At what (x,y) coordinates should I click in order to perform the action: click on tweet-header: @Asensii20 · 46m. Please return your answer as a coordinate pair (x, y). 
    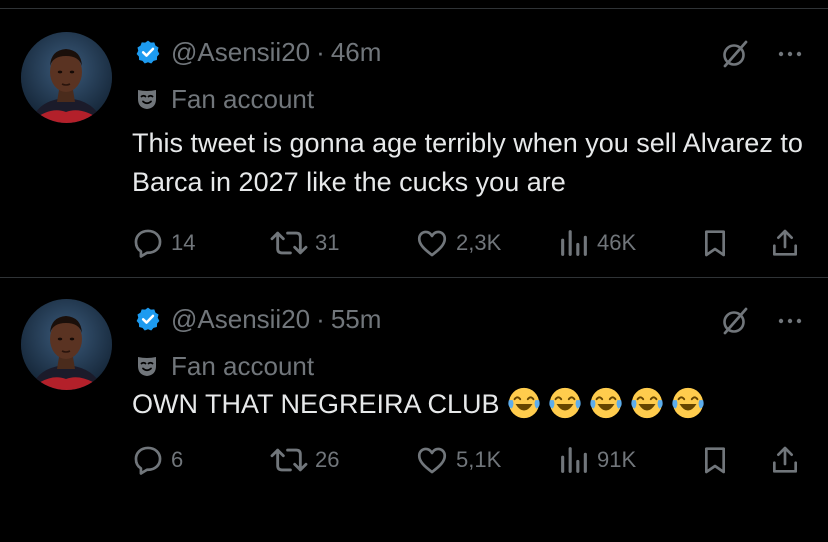
    Looking at the image, I should click on (258, 52).